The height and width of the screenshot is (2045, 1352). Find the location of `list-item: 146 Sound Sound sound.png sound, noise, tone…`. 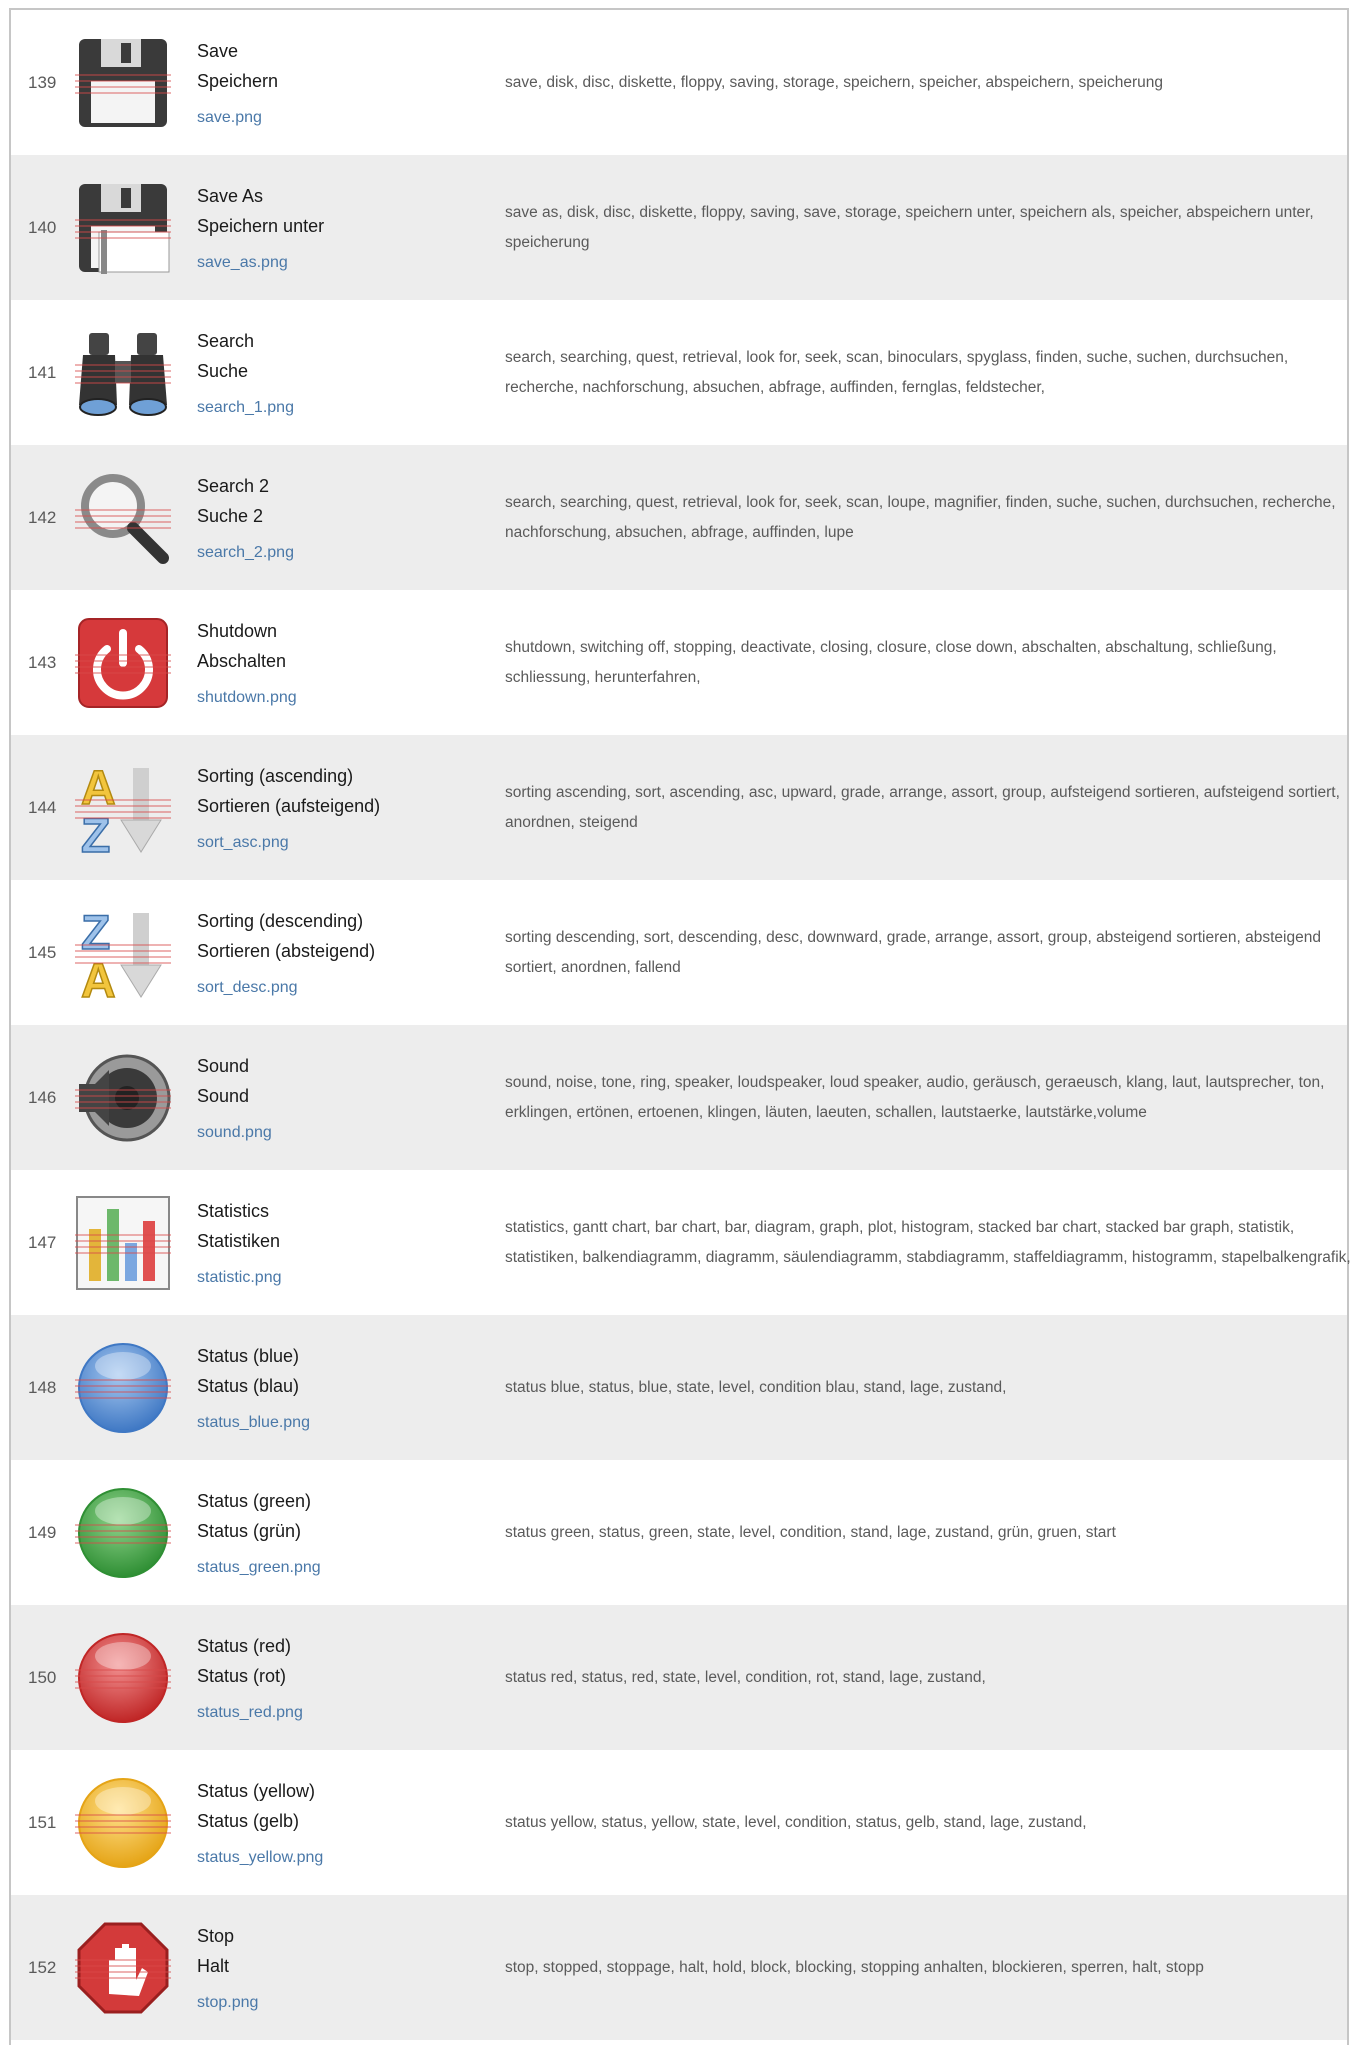

list-item: 146 Sound Sound sound.png sound, noise, tone… is located at coordinates (679, 1097).